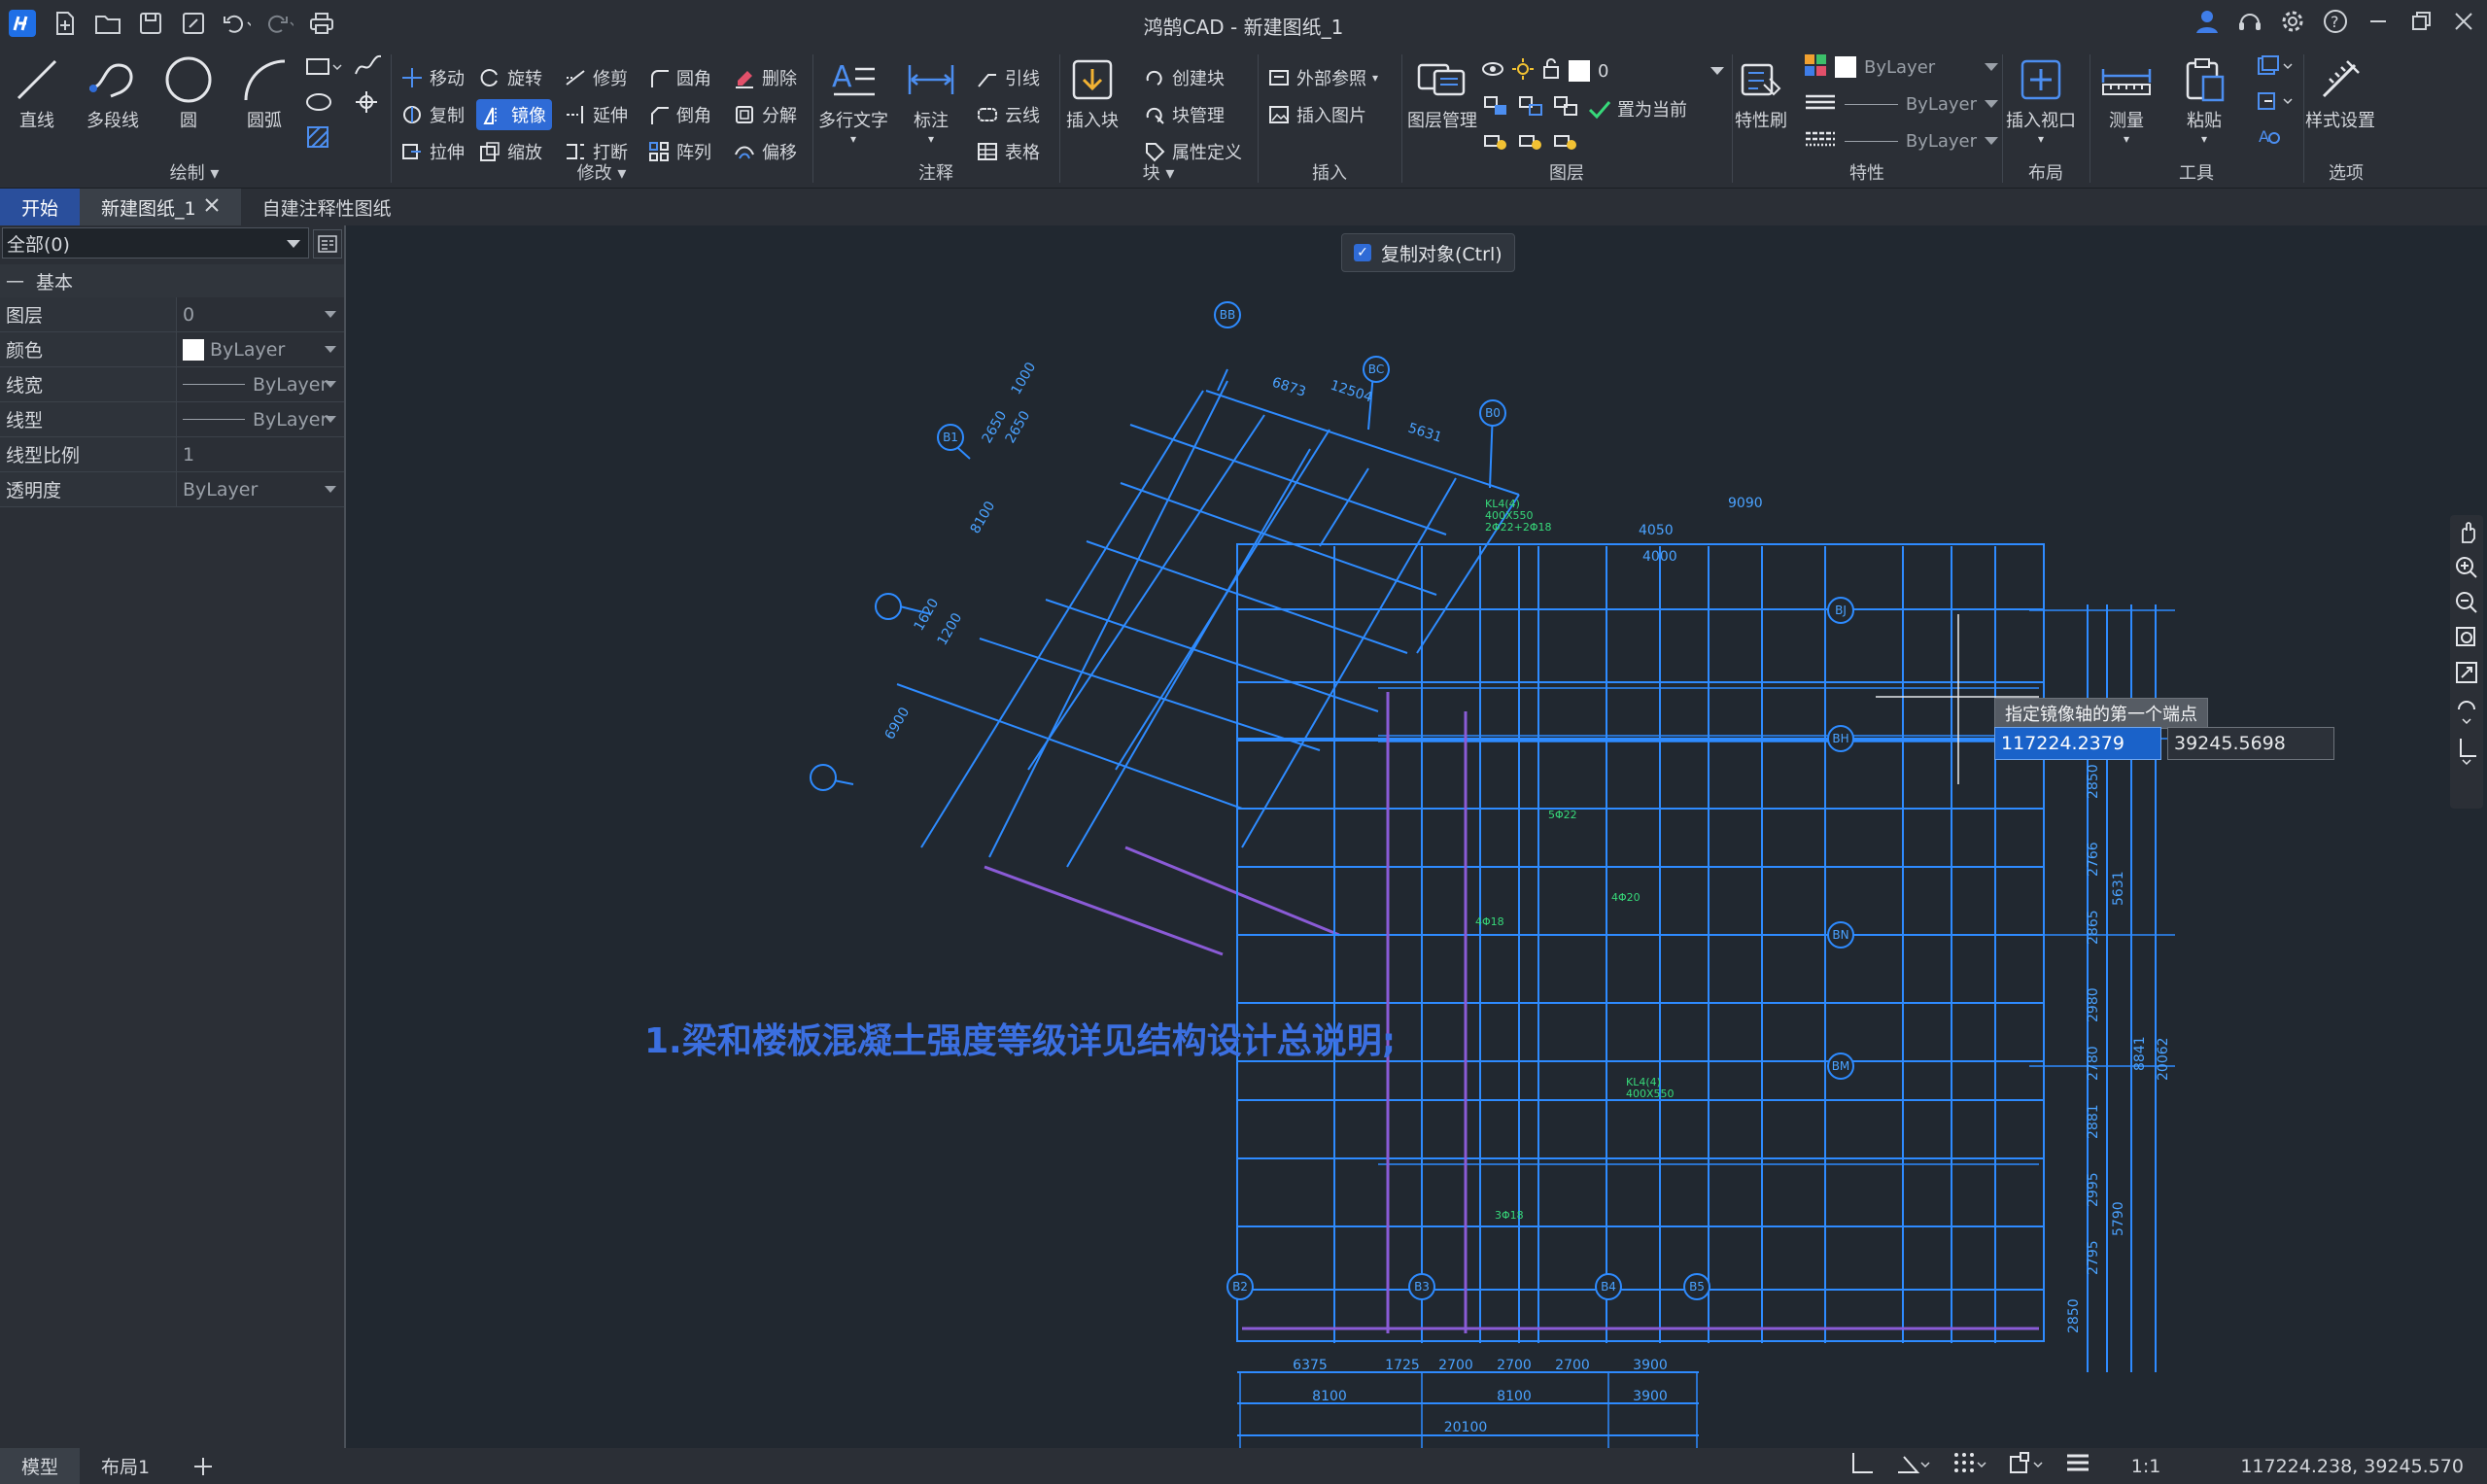 This screenshot has width=2487, height=1484. I want to click on annotation-scale: 1:1, so click(2146, 1466).